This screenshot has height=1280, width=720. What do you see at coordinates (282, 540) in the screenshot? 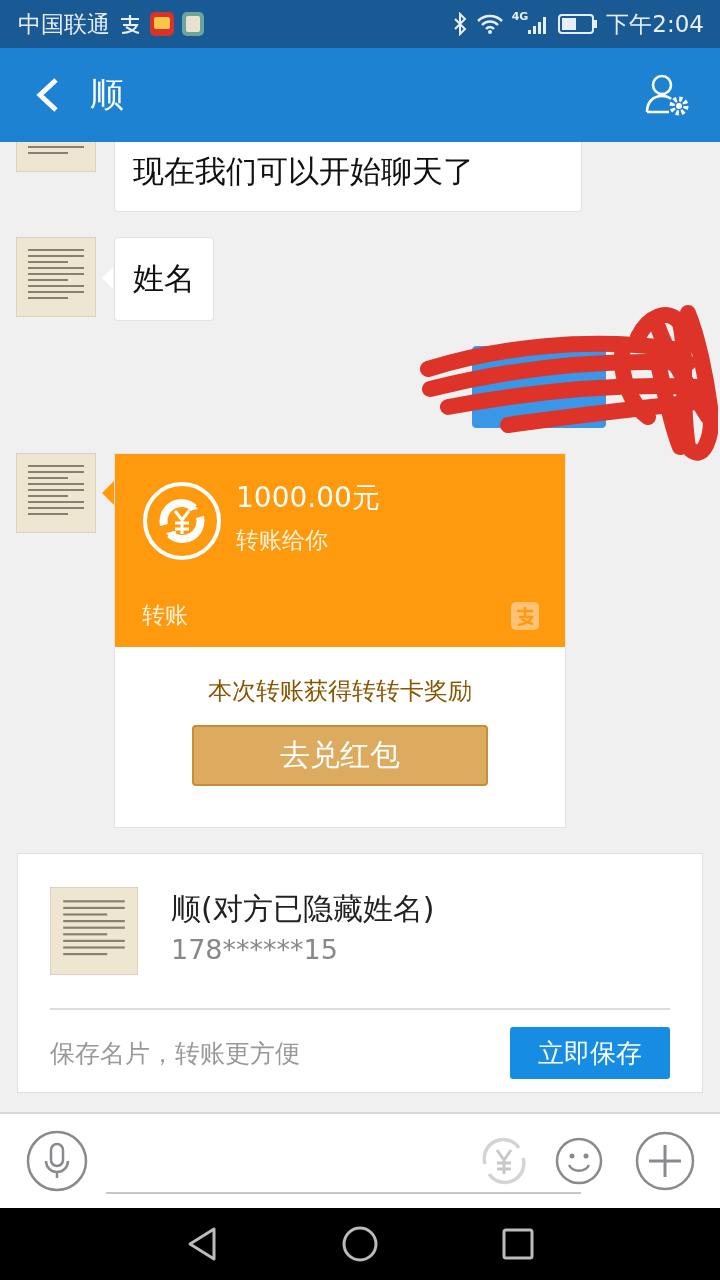
I see `transfer-caption: 转账给你` at bounding box center [282, 540].